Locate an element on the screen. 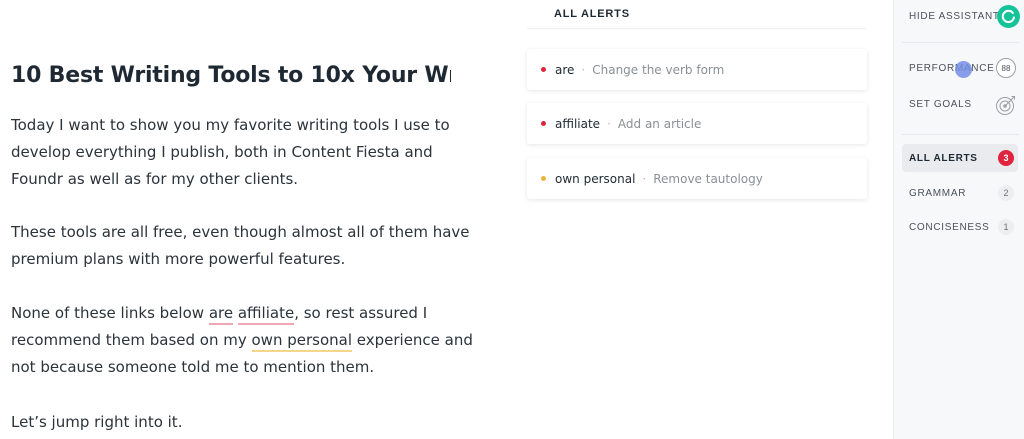  cursor-indicator is located at coordinates (963, 69).